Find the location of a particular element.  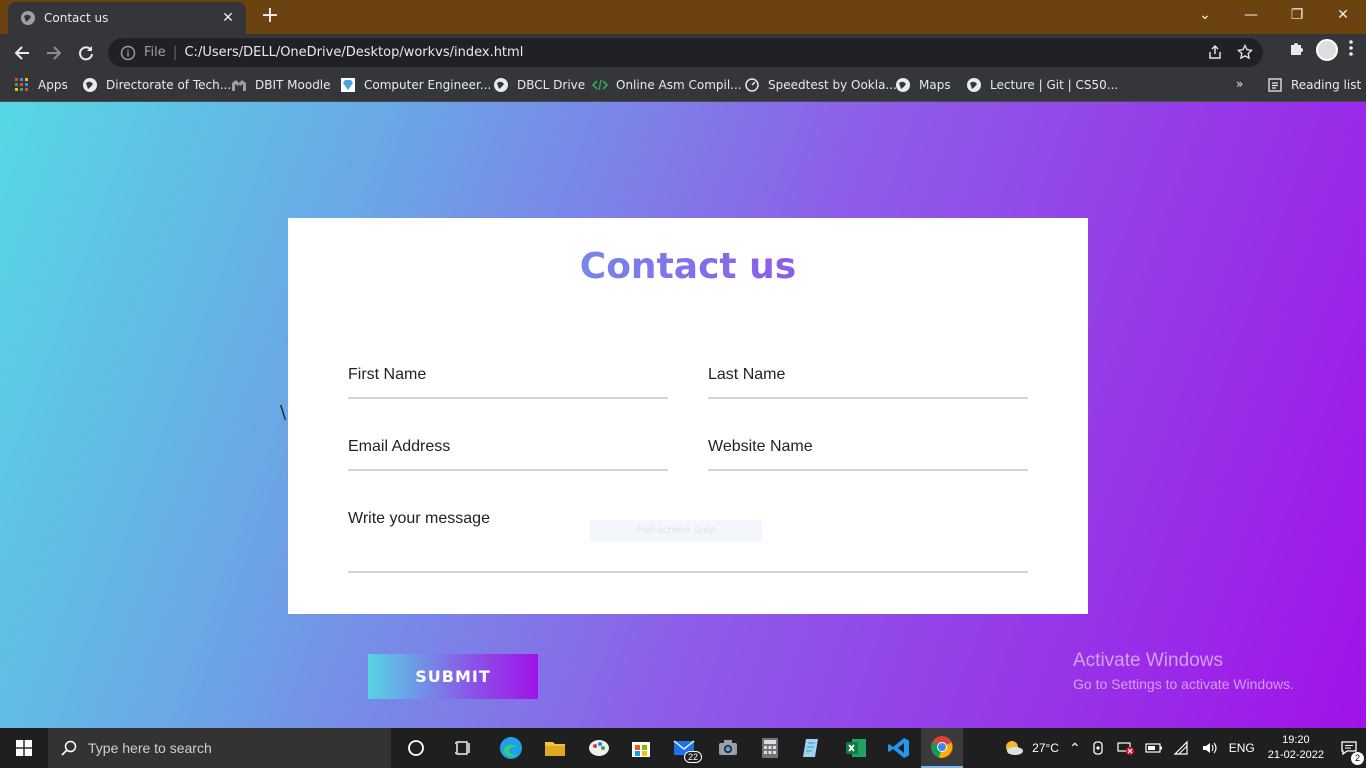

window-controls: ⌄ — ❐ ✕ is located at coordinates (1274, 15).